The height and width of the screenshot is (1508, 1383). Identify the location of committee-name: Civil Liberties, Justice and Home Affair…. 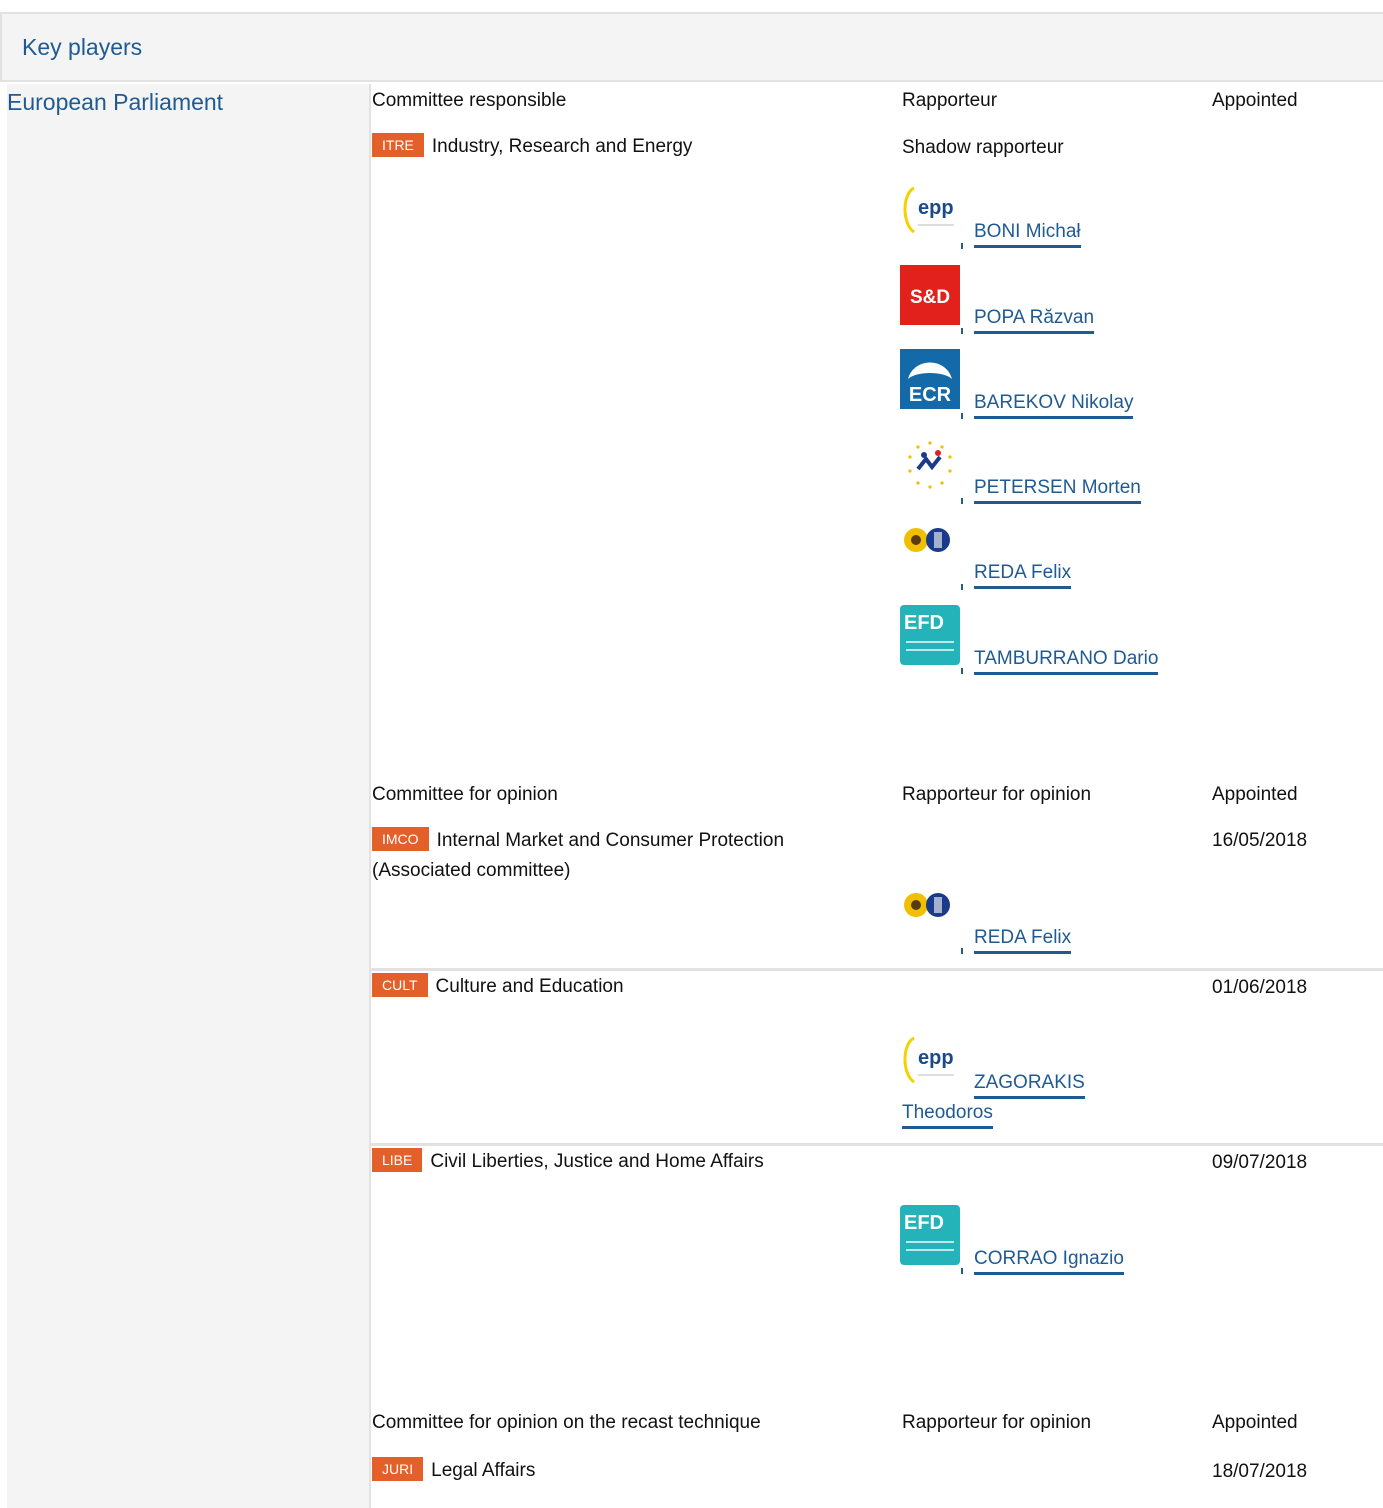
(597, 1161).